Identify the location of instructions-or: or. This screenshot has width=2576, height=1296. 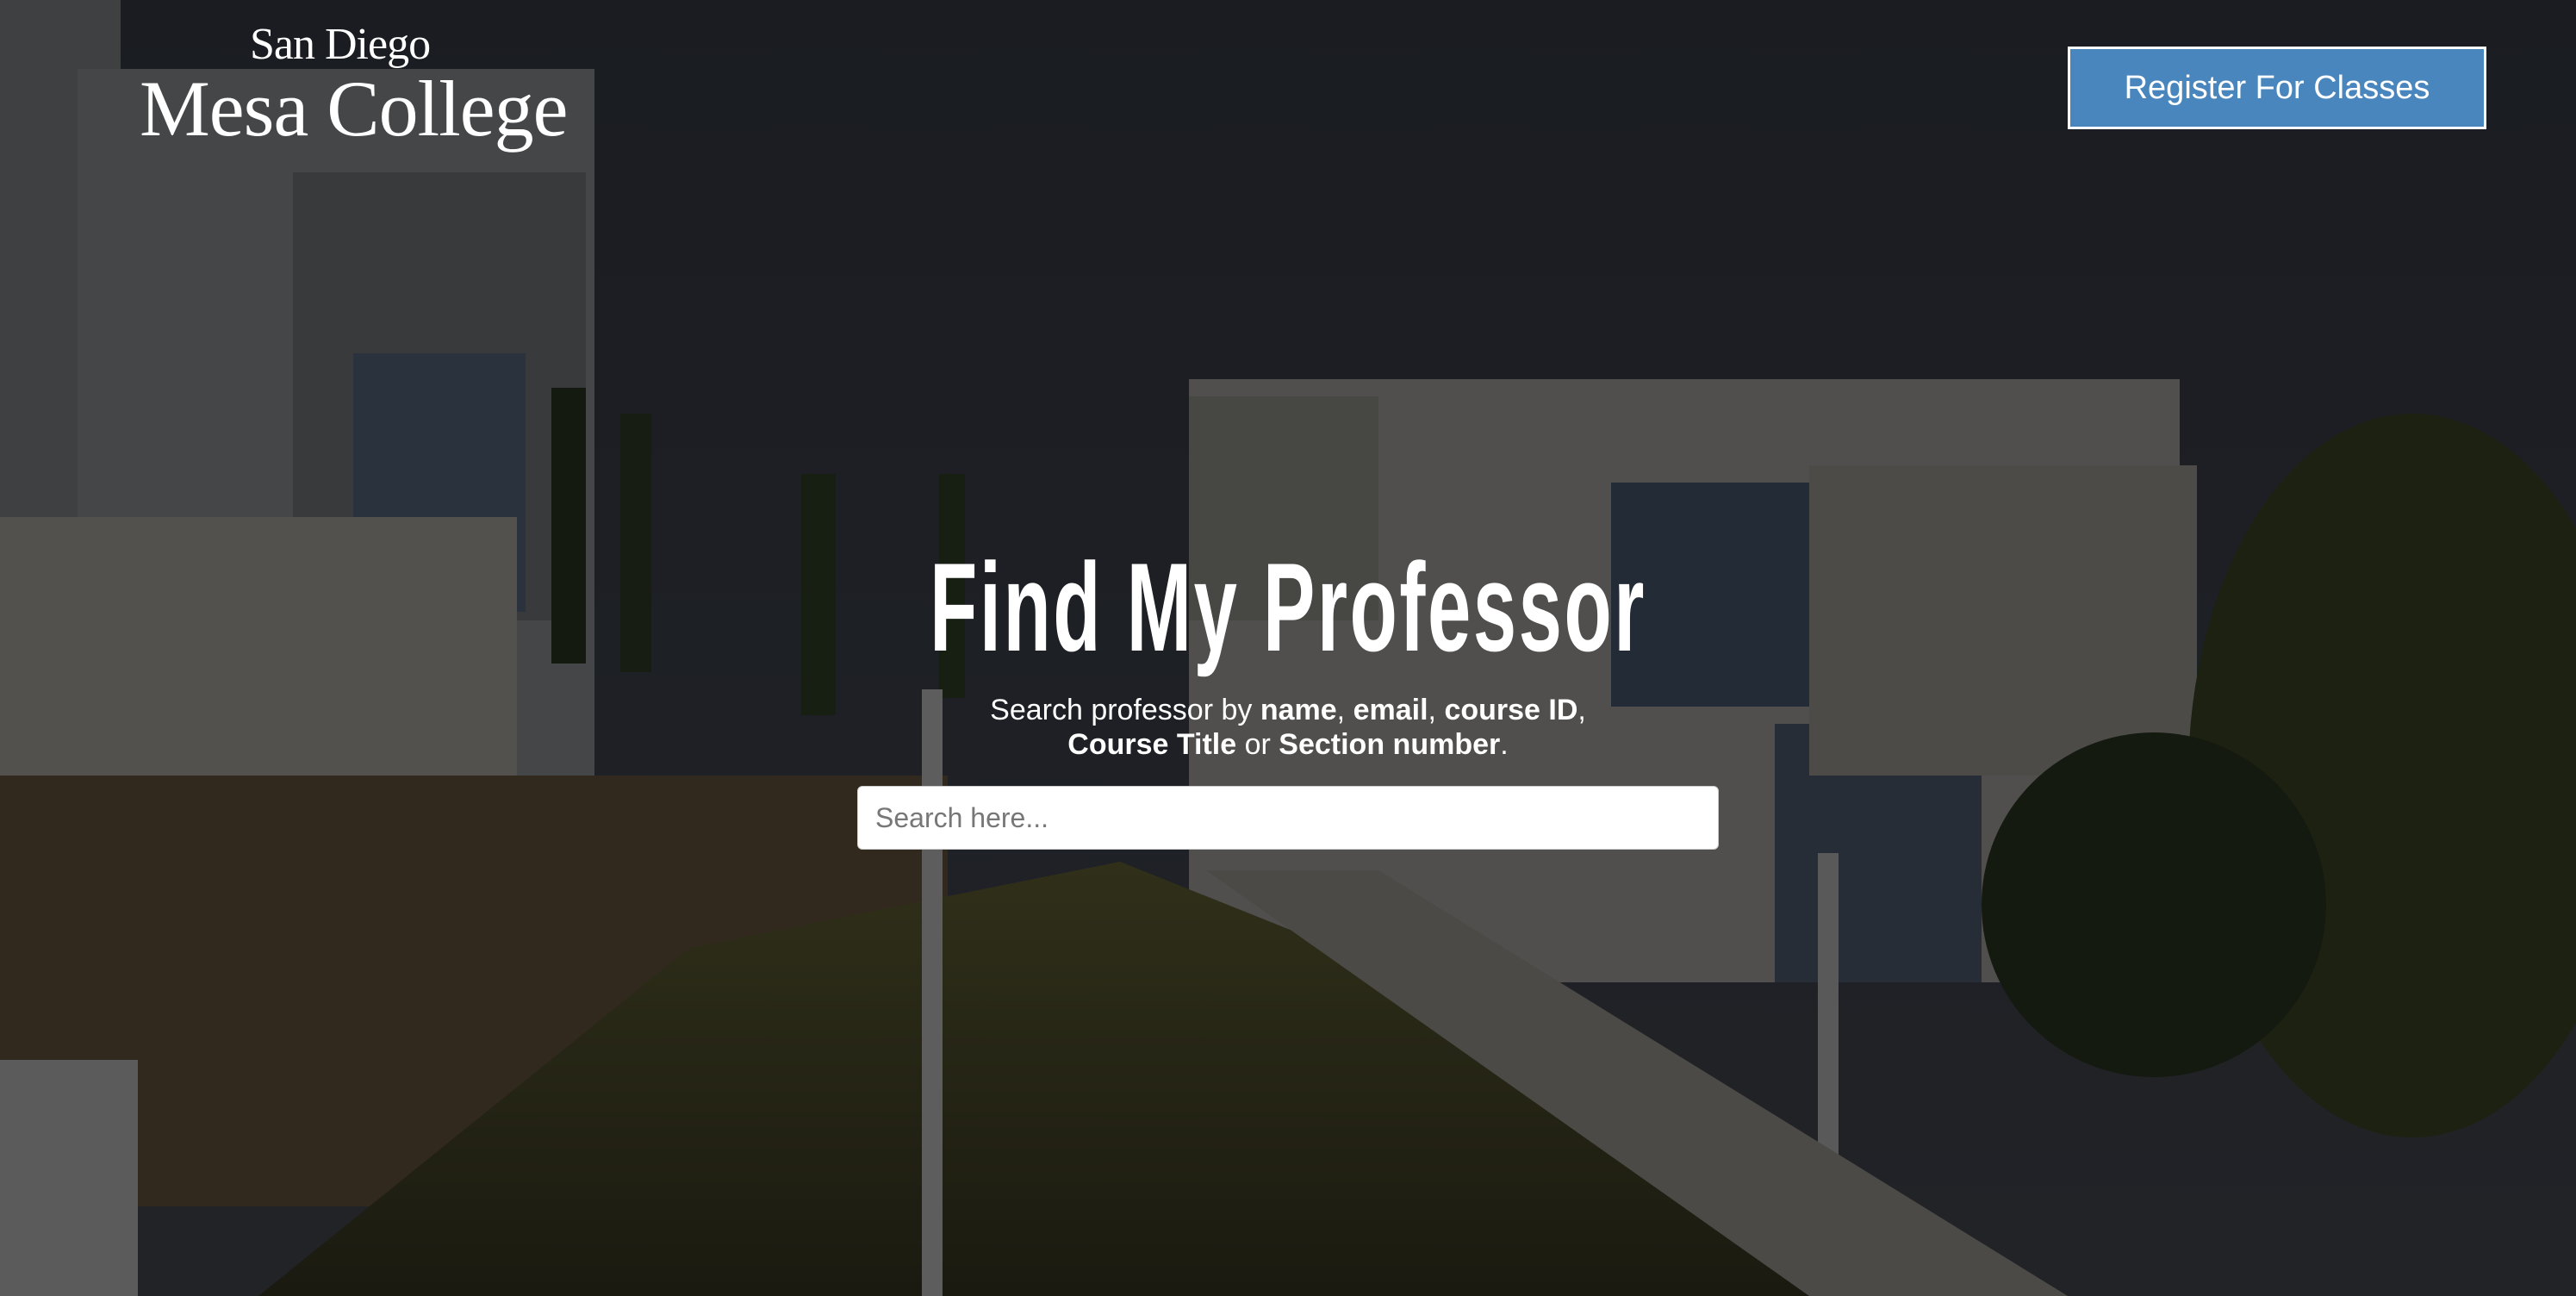
(1258, 744).